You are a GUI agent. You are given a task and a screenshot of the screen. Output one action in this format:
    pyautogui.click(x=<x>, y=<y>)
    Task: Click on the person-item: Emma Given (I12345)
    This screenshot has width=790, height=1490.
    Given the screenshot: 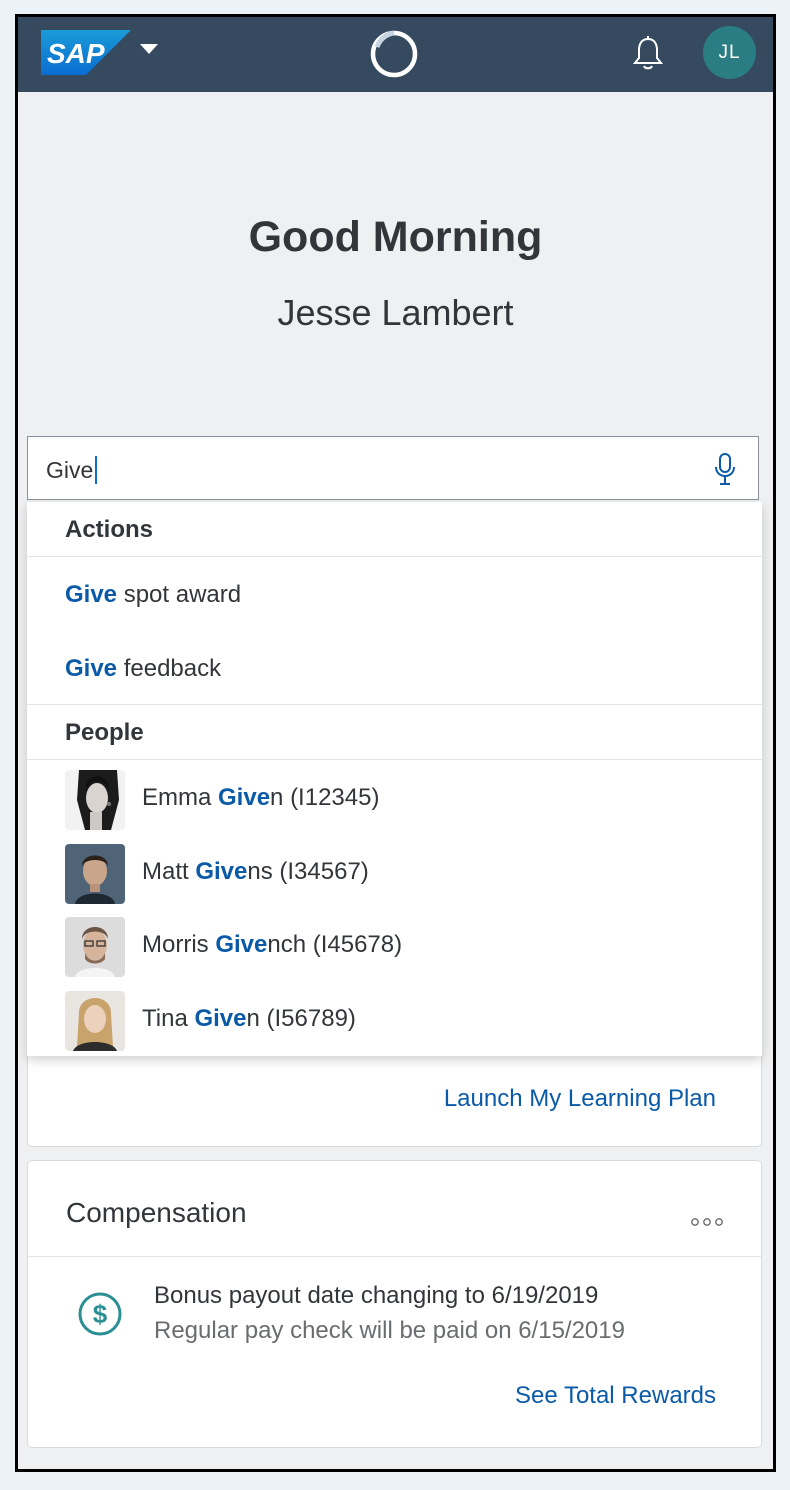 What is the action you would take?
    pyautogui.click(x=405, y=800)
    